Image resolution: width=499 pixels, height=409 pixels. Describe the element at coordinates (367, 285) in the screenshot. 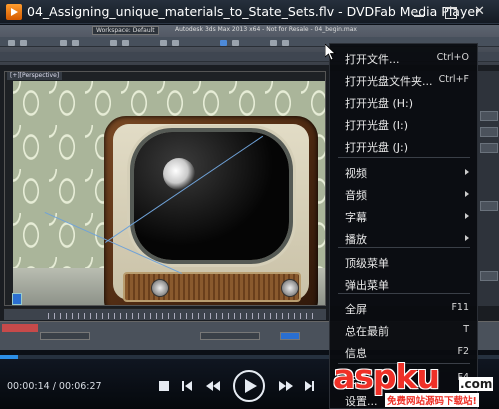

I see `menu-item-label: 弹出菜单` at that location.